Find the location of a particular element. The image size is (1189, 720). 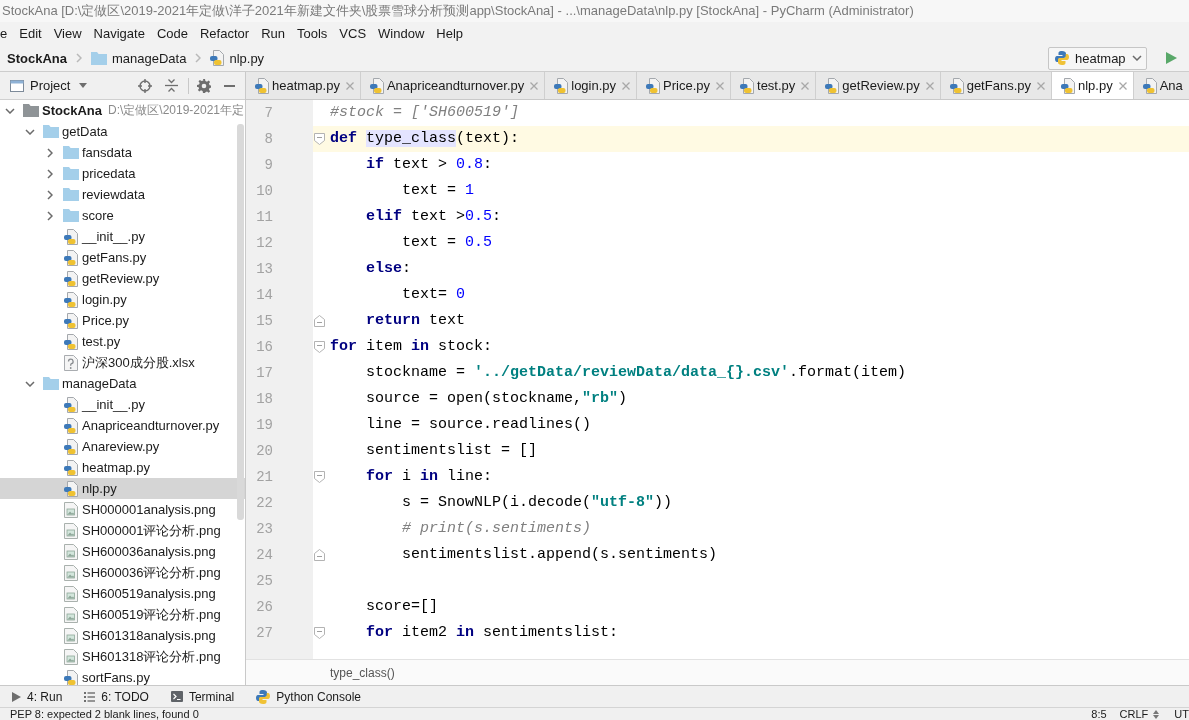

tree-item: getData is located at coordinates (122, 131).